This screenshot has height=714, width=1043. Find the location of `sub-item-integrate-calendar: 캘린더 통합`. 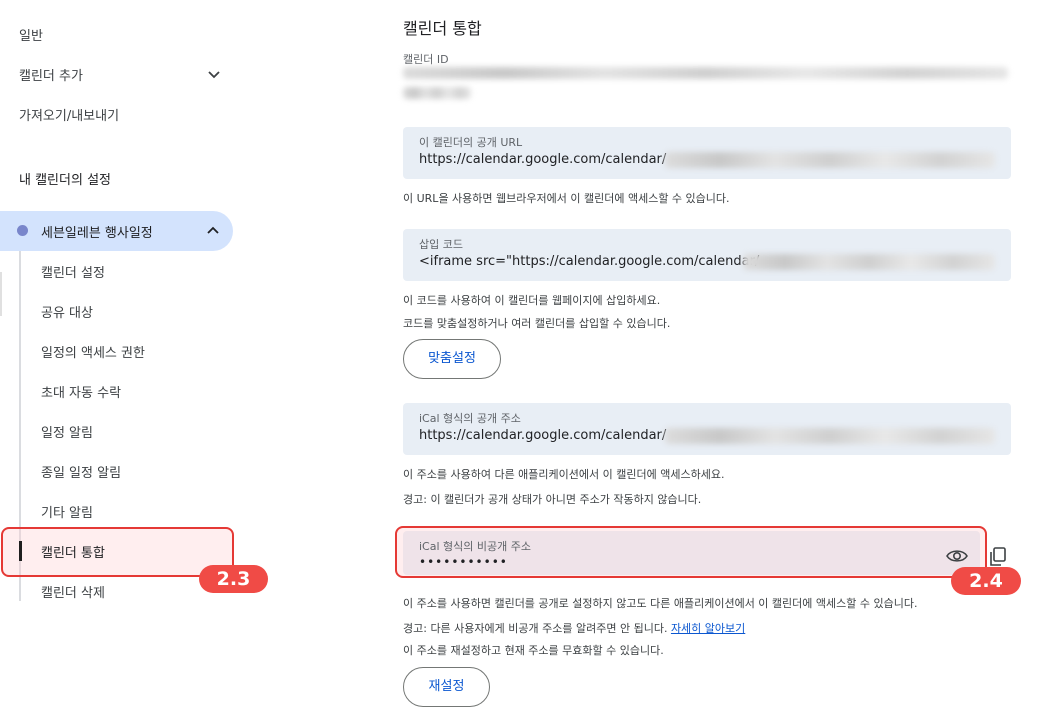

sub-item-integrate-calendar: 캘린더 통합 is located at coordinates (73, 551).